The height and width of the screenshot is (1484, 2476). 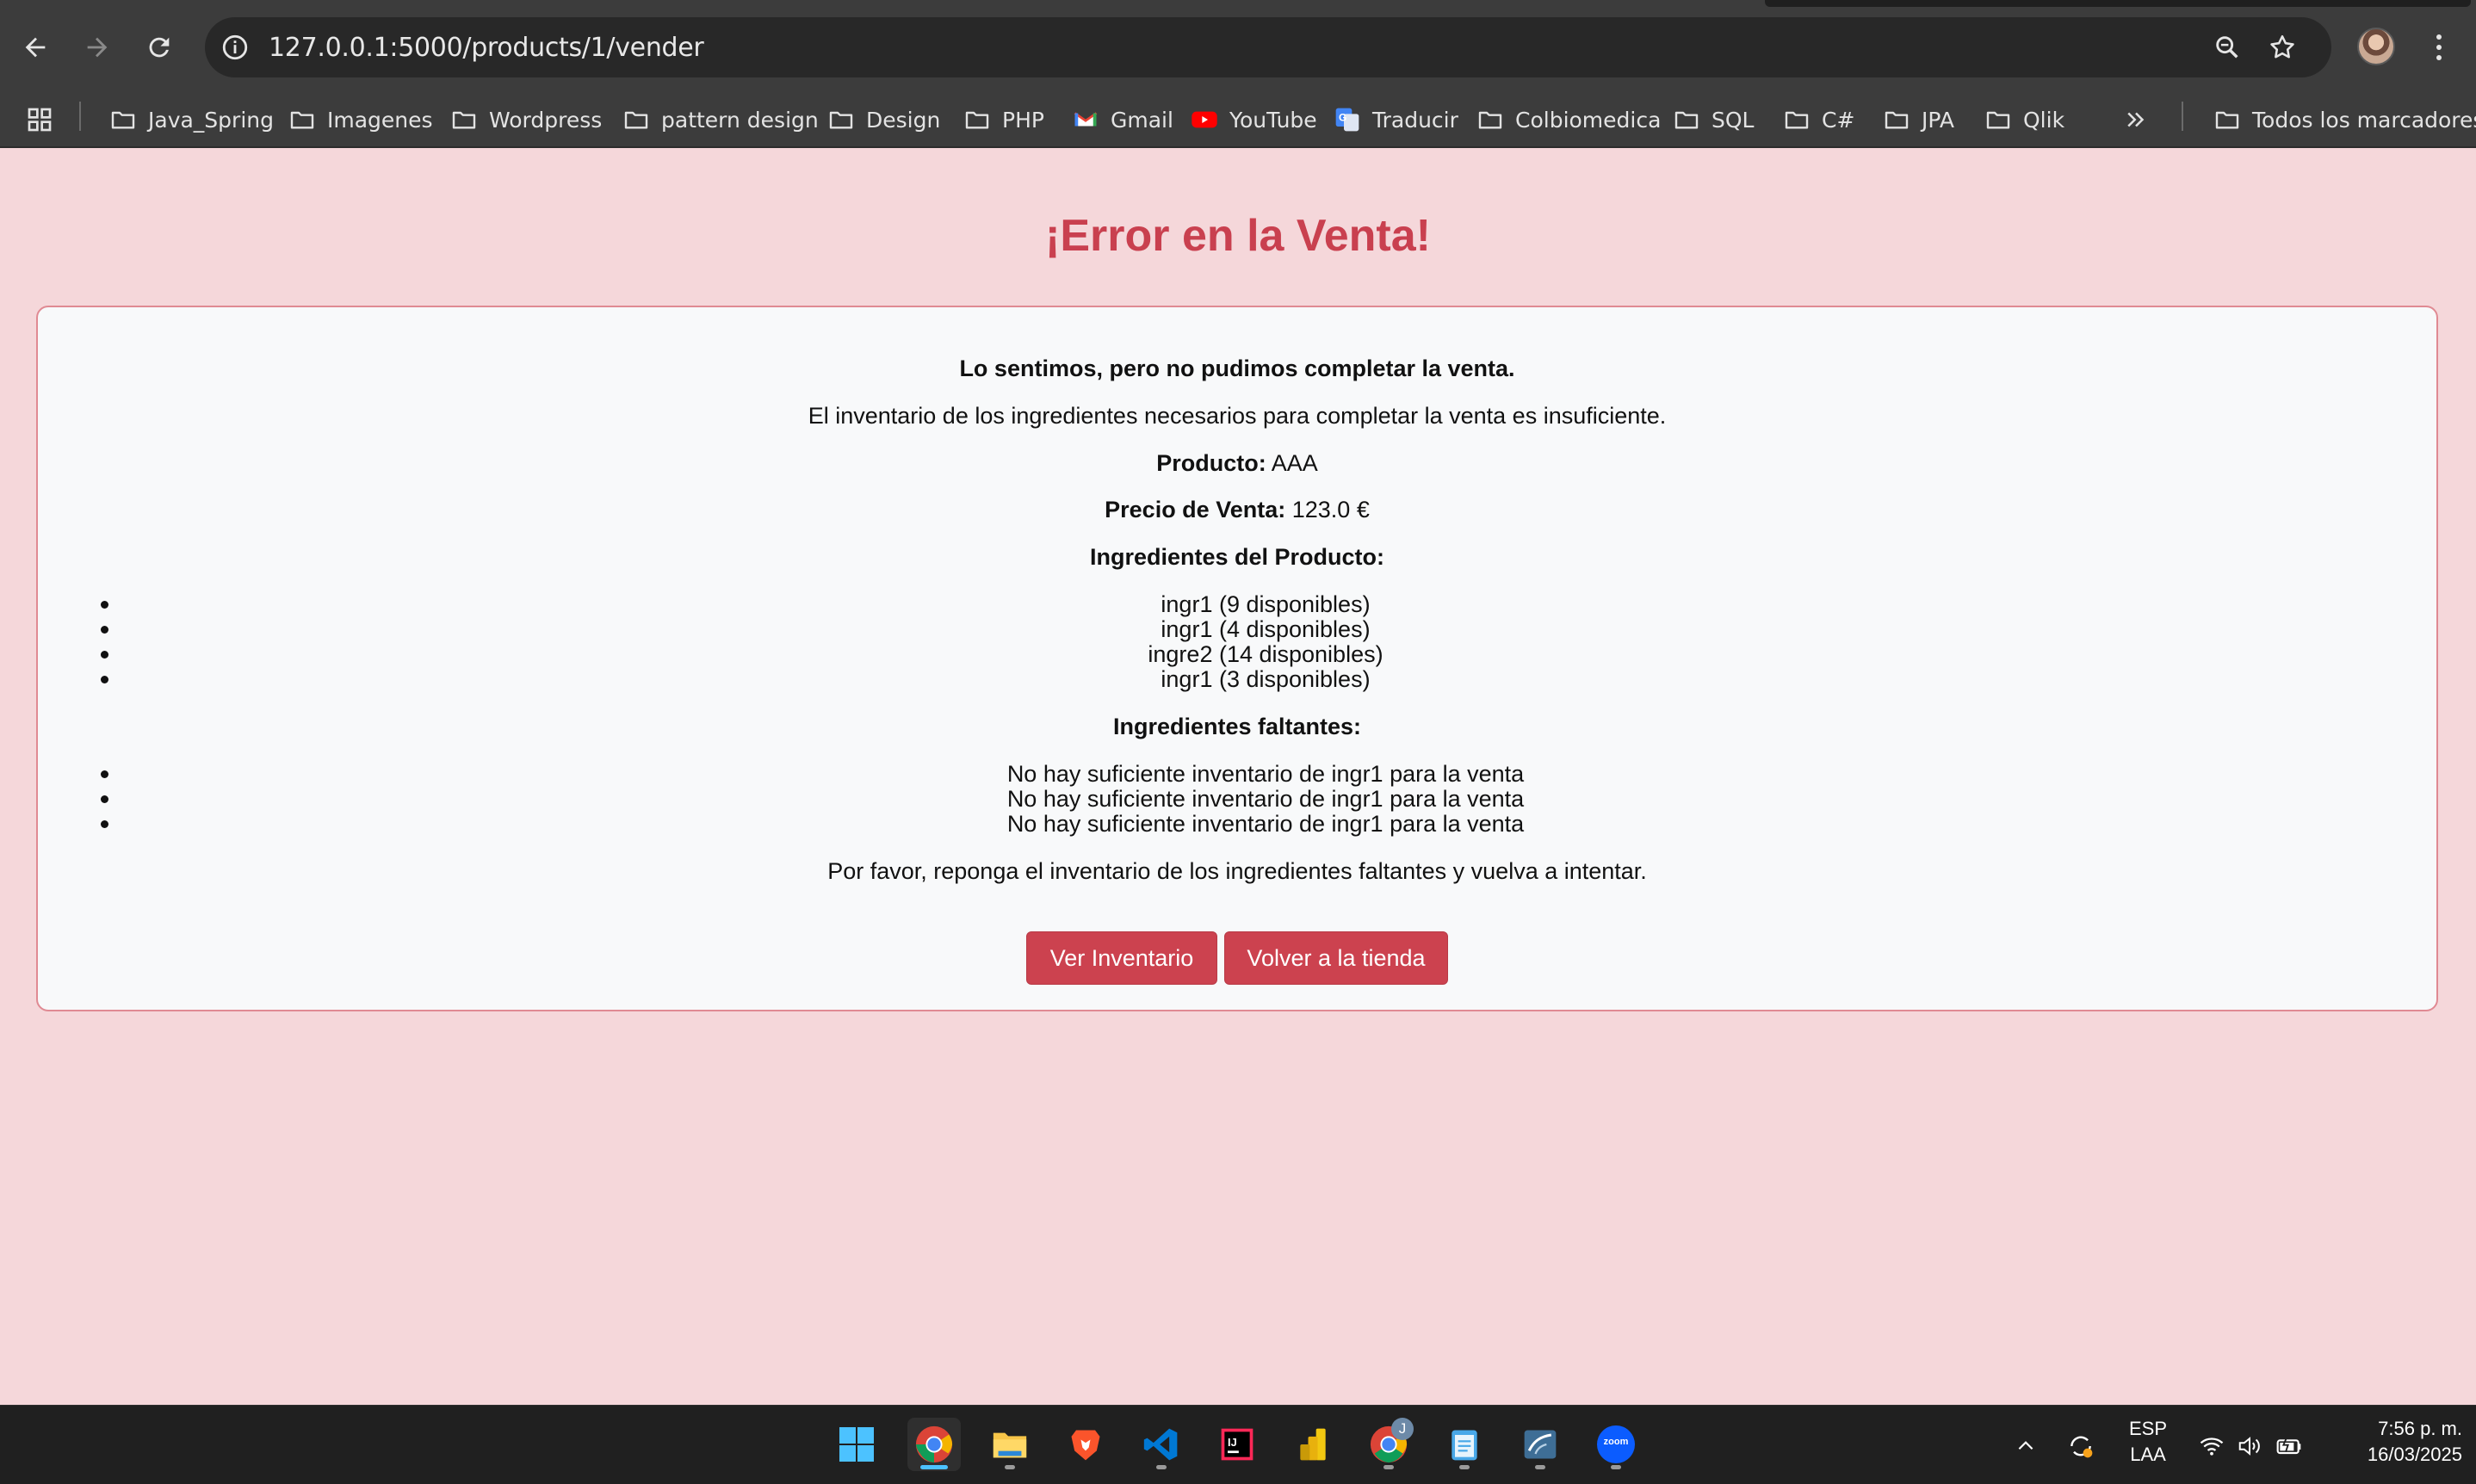 What do you see at coordinates (1918, 120) in the screenshot?
I see `bookmark-item: JPA` at bounding box center [1918, 120].